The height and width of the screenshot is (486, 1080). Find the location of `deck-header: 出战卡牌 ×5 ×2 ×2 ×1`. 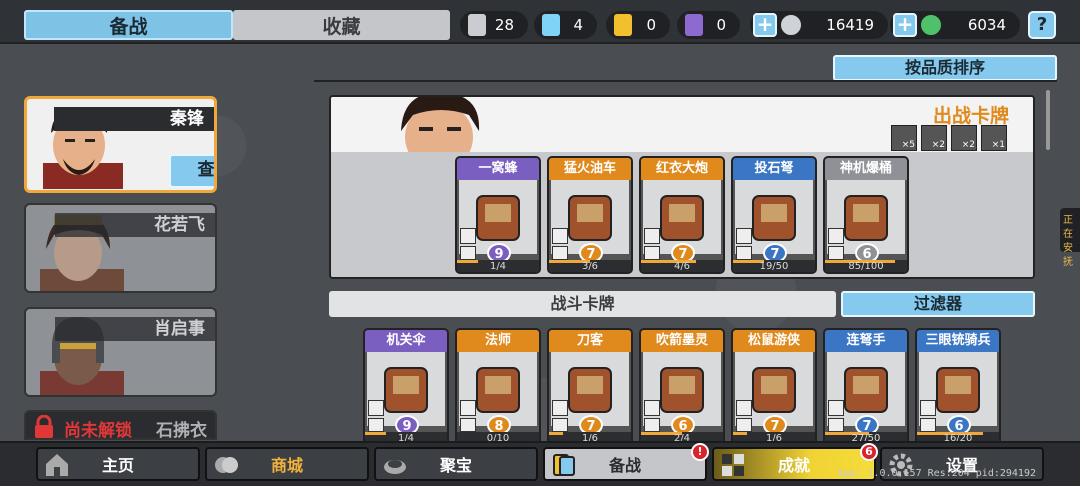

deck-header: 出战卡牌 ×5 ×2 ×2 ×1 is located at coordinates (682, 124).